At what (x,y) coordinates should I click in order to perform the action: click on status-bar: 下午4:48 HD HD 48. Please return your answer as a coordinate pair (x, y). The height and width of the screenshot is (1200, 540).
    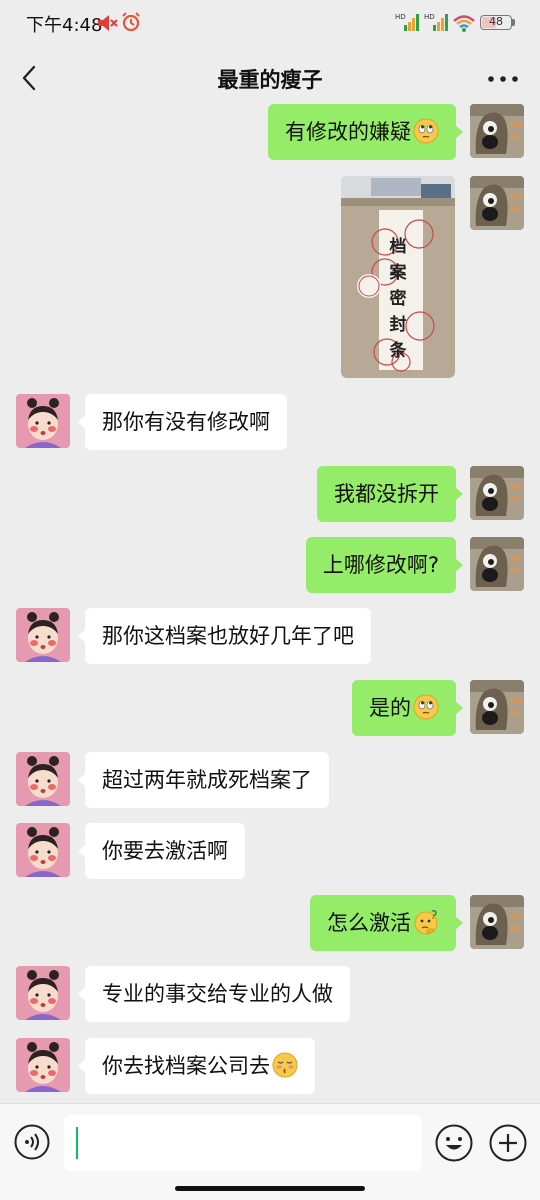
    Looking at the image, I should click on (270, 23).